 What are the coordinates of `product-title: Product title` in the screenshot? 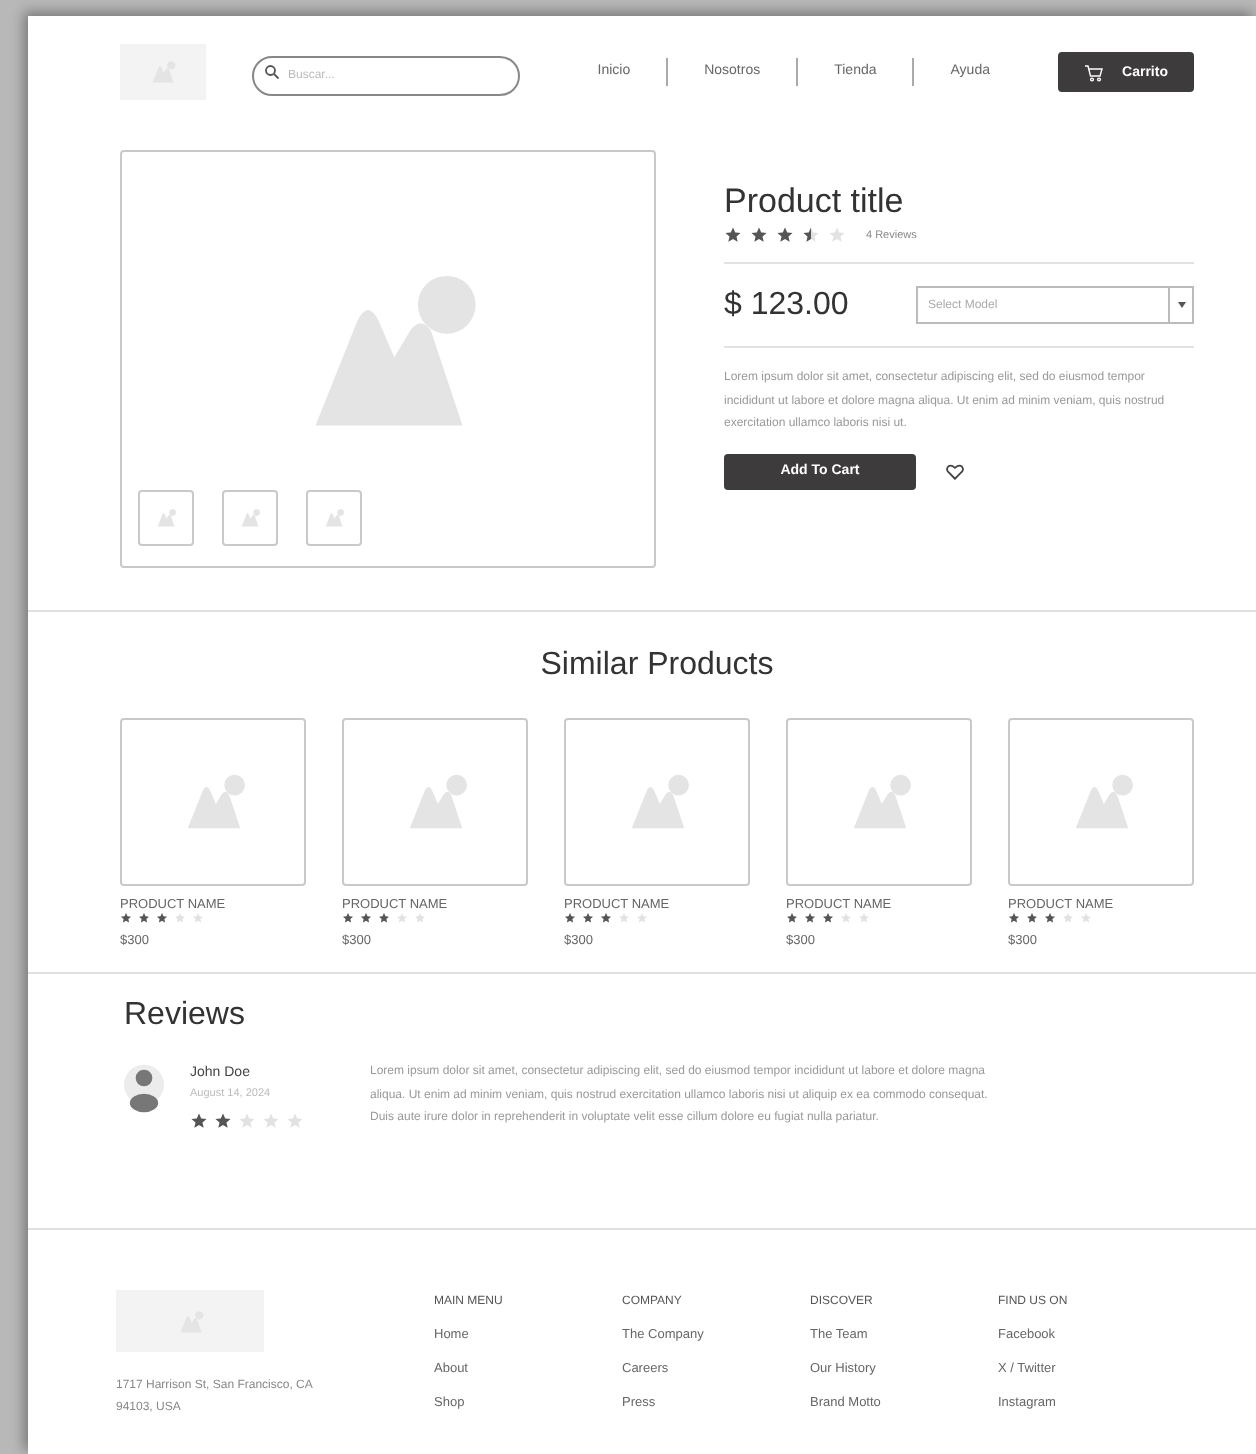 It's located at (815, 202).